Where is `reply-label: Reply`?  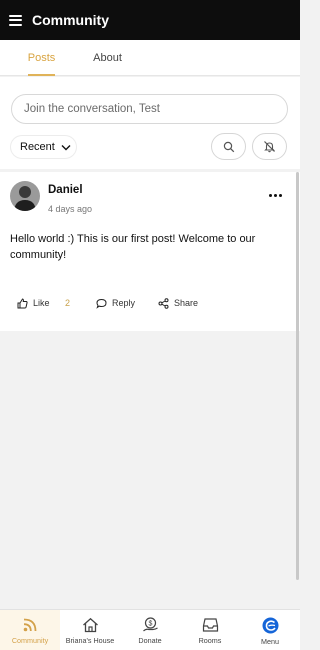 reply-label: Reply is located at coordinates (124, 303).